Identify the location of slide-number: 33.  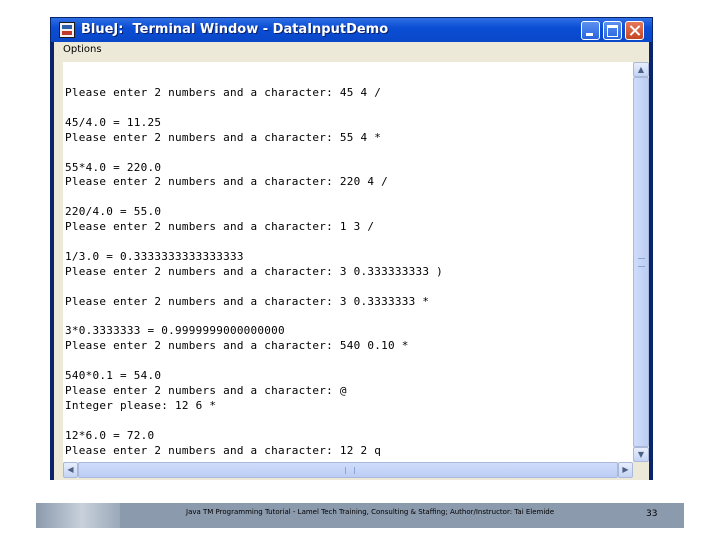
(652, 514).